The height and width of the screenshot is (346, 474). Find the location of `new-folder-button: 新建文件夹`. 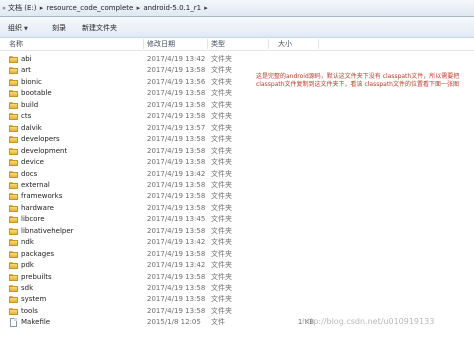

new-folder-button: 新建文件夹 is located at coordinates (99, 28).